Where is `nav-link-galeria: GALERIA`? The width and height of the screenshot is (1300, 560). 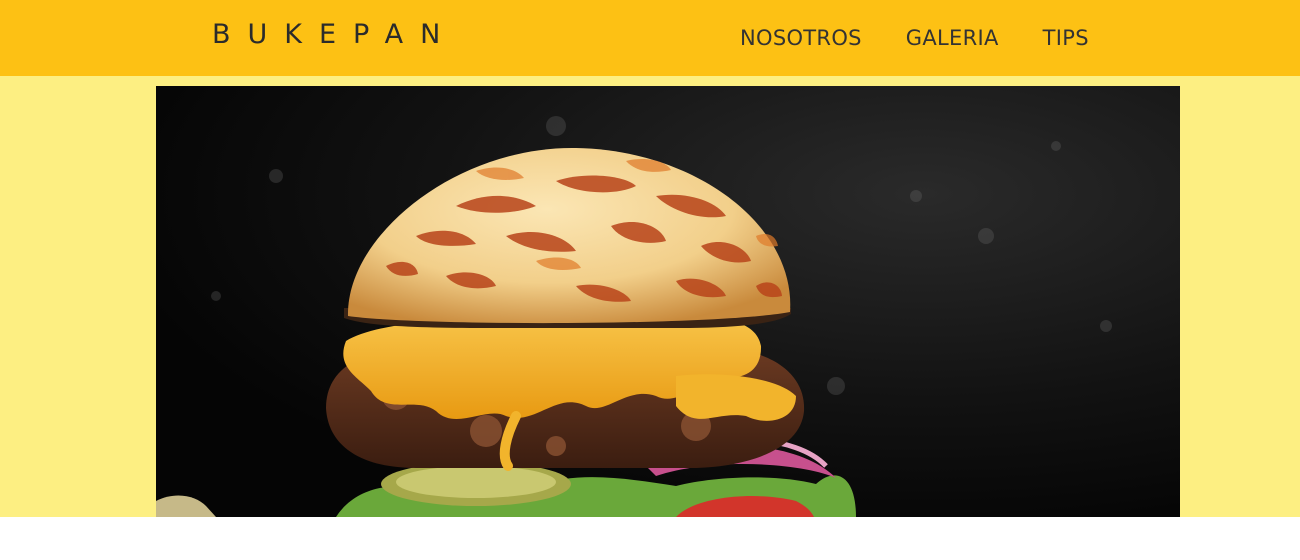 nav-link-galeria: GALERIA is located at coordinates (952, 38).